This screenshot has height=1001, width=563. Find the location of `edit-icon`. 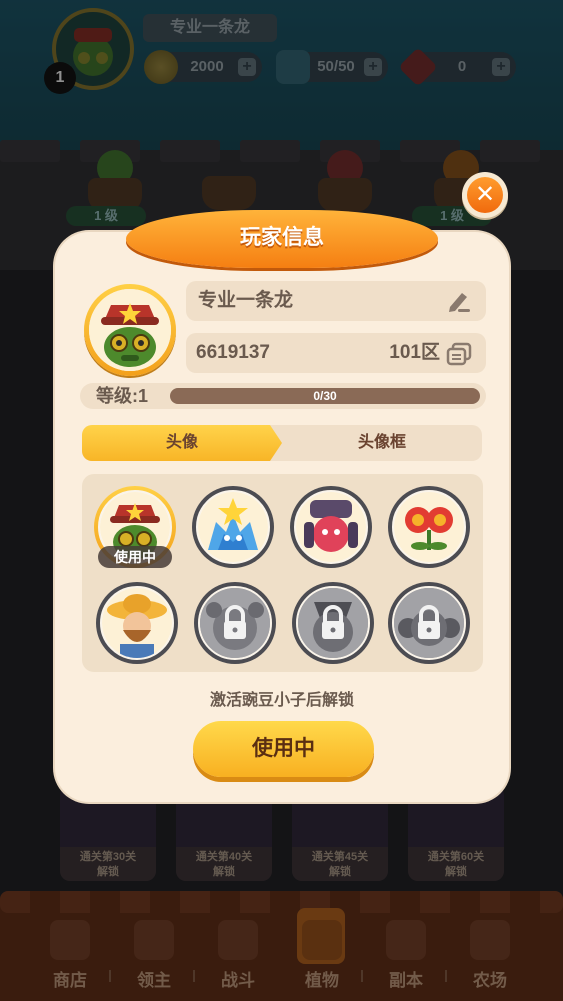

edit-icon is located at coordinates (459, 301).